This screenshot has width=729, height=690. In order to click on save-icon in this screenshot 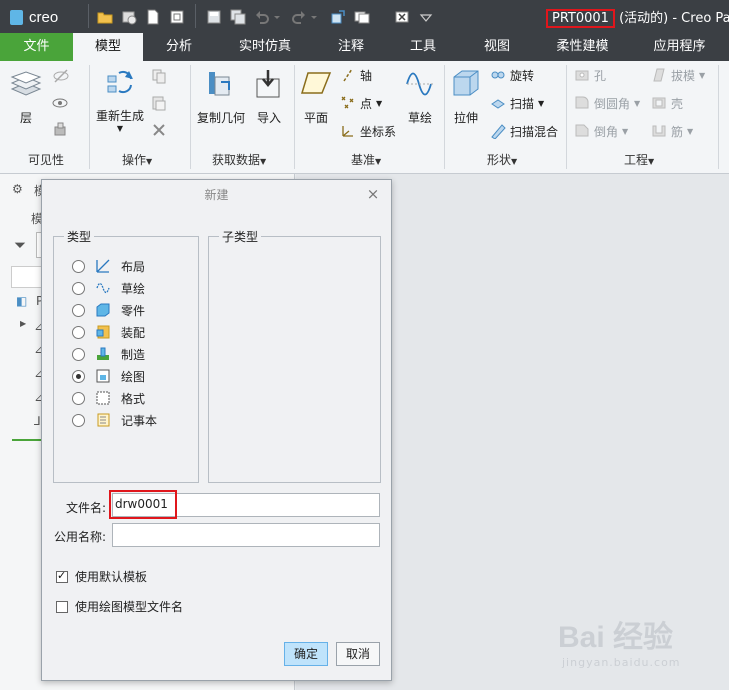, I will do `click(213, 16)`.